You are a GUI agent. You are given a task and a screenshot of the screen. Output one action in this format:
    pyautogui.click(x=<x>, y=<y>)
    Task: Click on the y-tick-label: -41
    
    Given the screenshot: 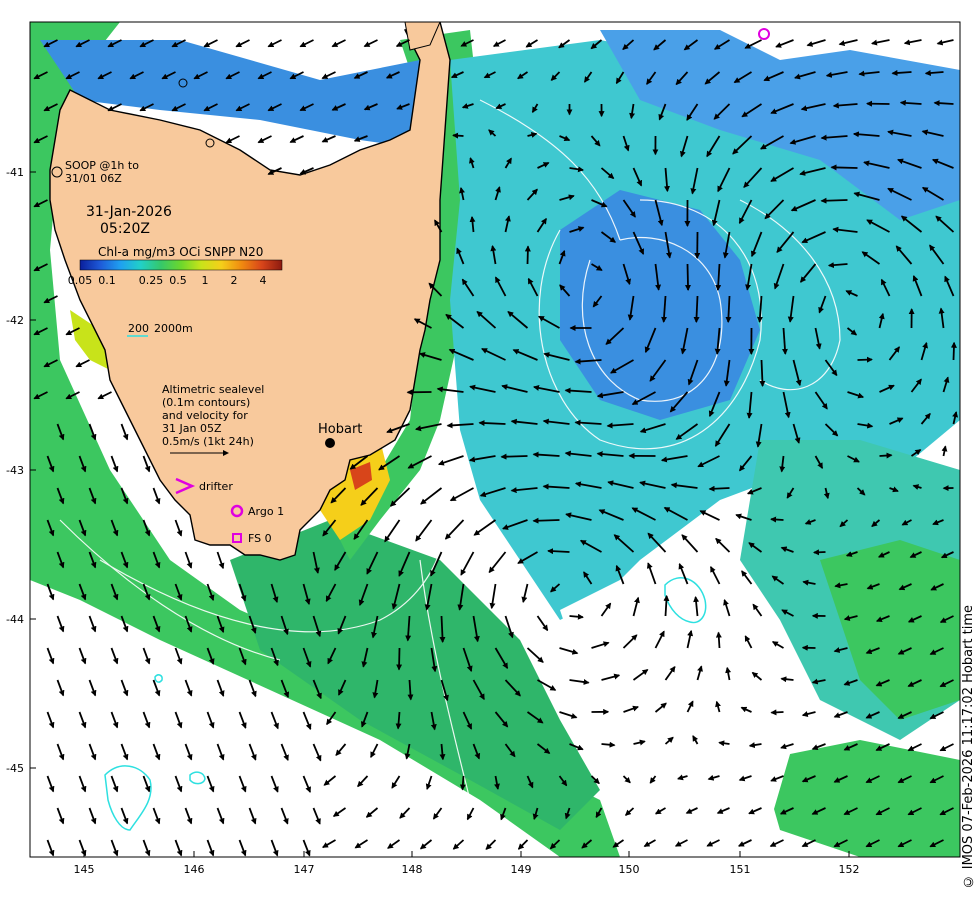 What is the action you would take?
    pyautogui.click(x=15, y=172)
    